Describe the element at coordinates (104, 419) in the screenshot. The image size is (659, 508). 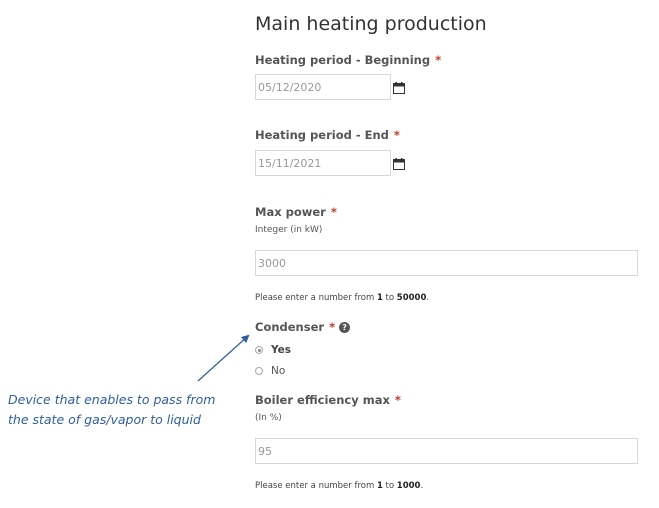
I see `annotation-line-2: the state of gas/vapor to liquid` at that location.